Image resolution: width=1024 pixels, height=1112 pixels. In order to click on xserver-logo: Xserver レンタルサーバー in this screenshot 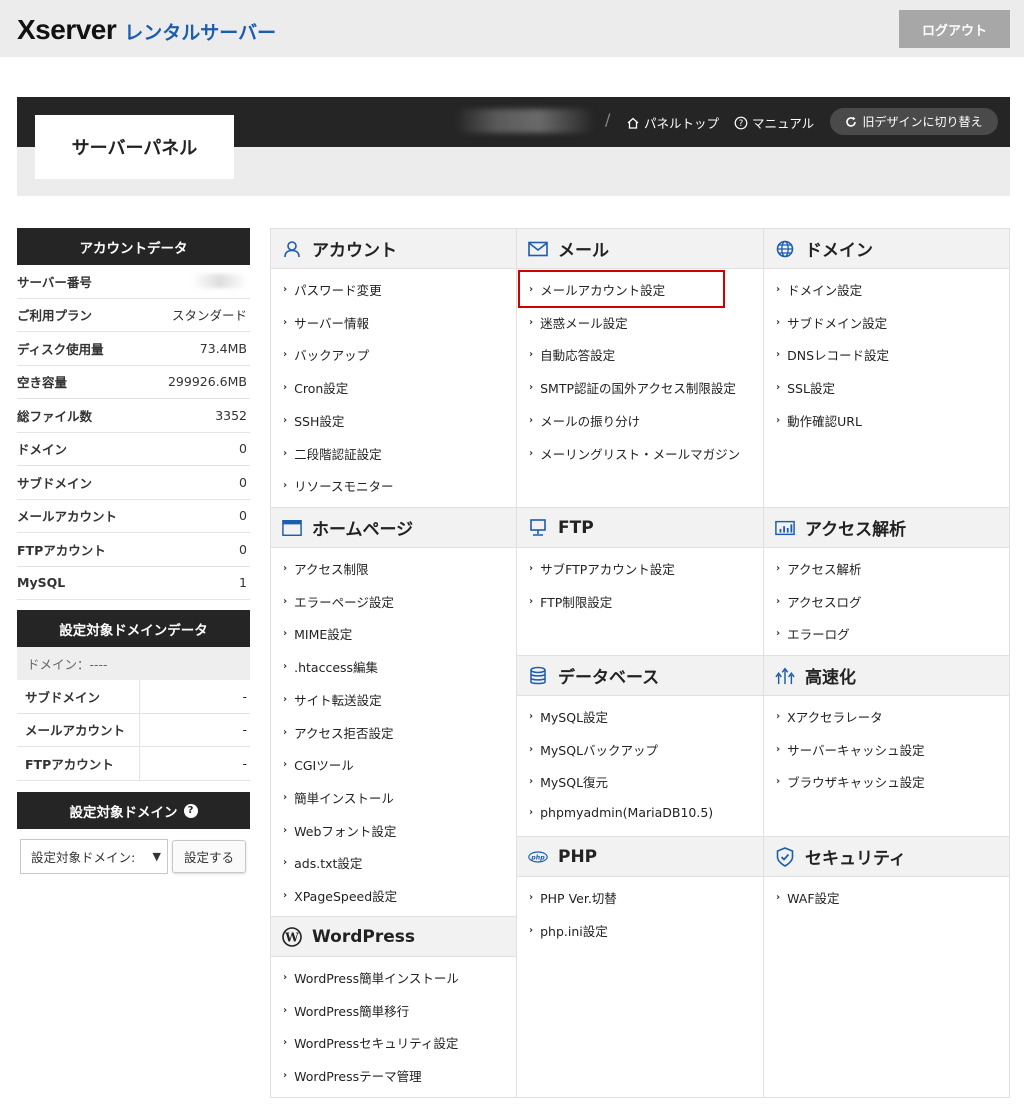, I will do `click(146, 30)`.